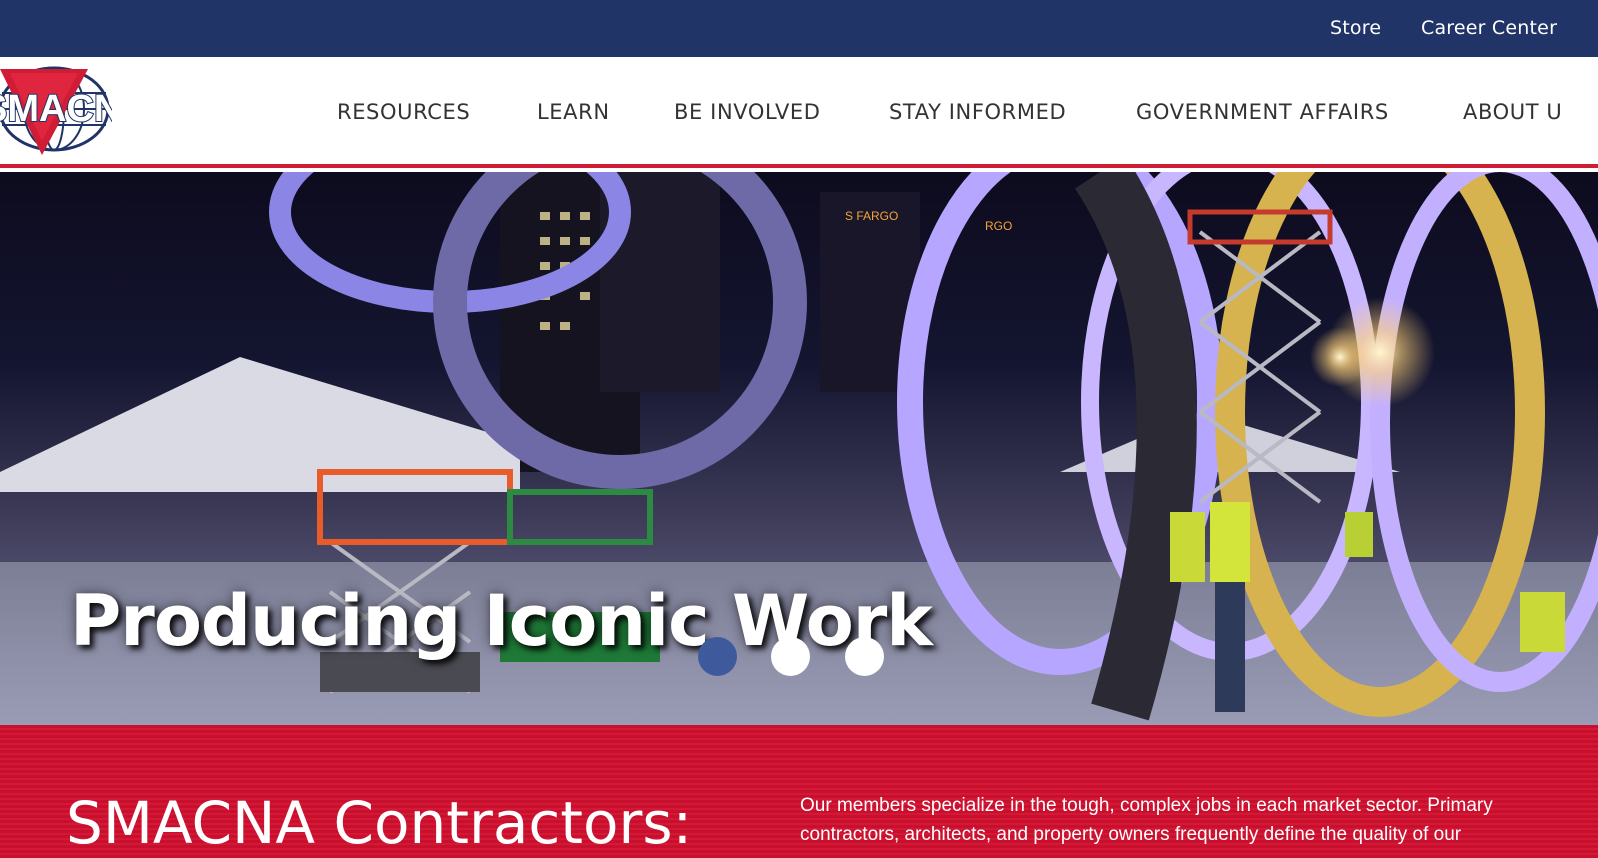 The height and width of the screenshot is (858, 1598). Describe the element at coordinates (1262, 112) in the screenshot. I see `nav-item-government-affairs: GOVERNMENT AFFAIRS` at that location.